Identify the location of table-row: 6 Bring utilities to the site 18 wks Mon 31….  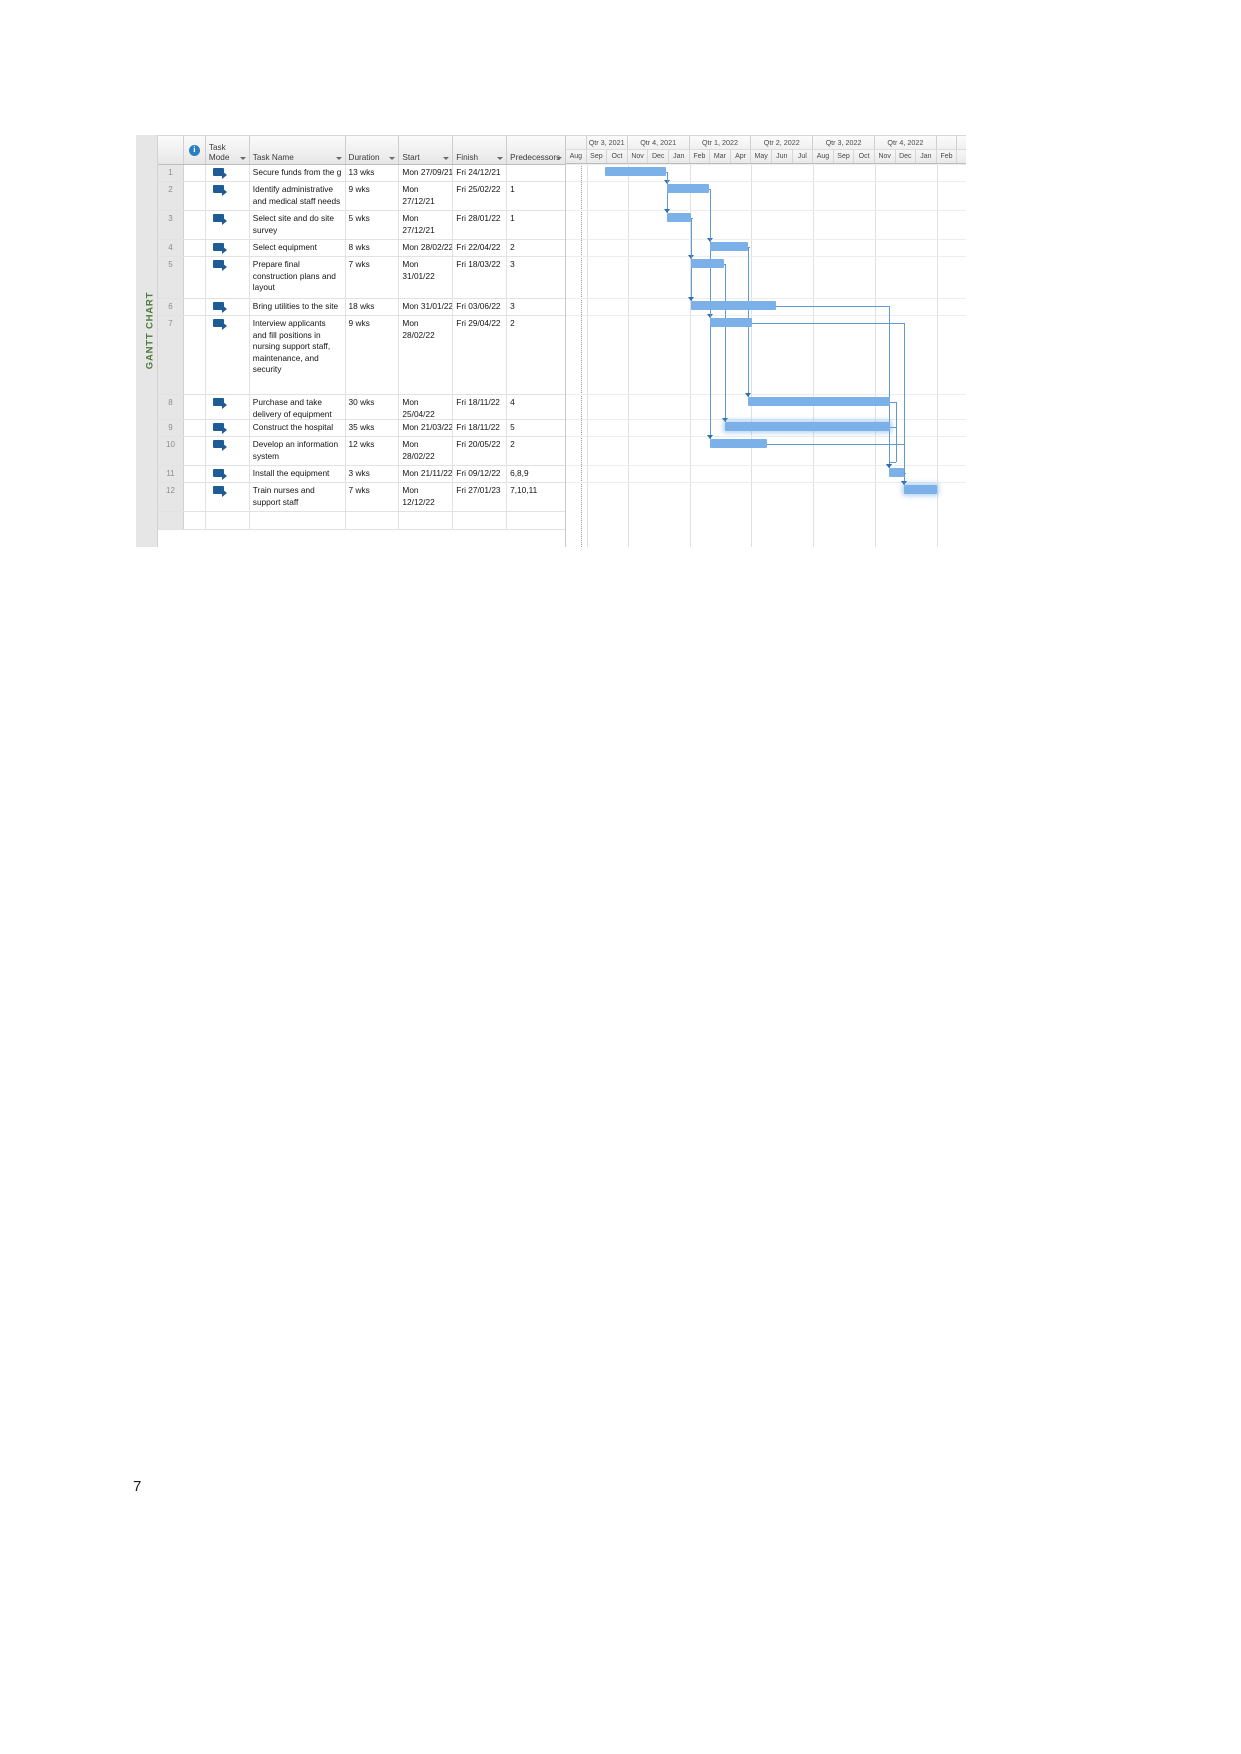
(361, 307).